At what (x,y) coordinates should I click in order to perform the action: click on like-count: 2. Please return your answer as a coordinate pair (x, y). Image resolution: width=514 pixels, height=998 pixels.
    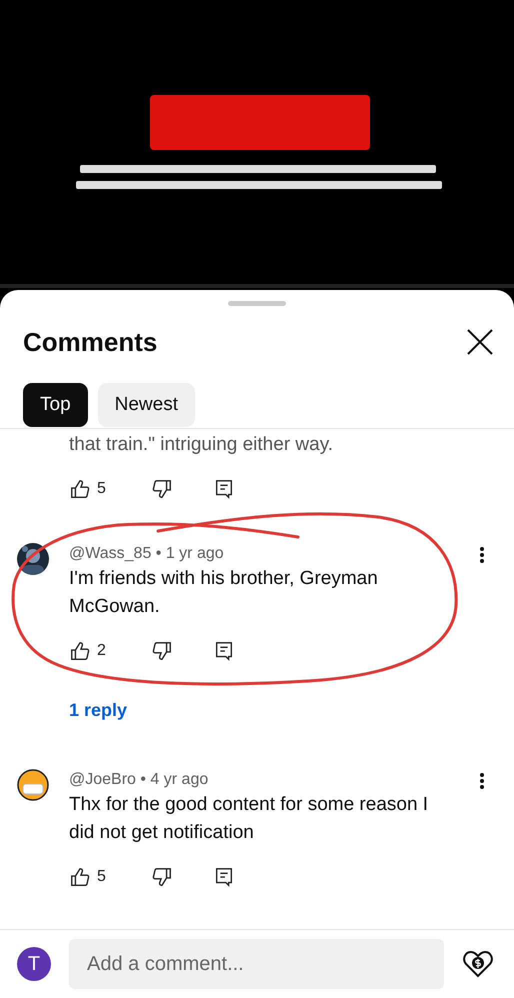
    Looking at the image, I should click on (101, 651).